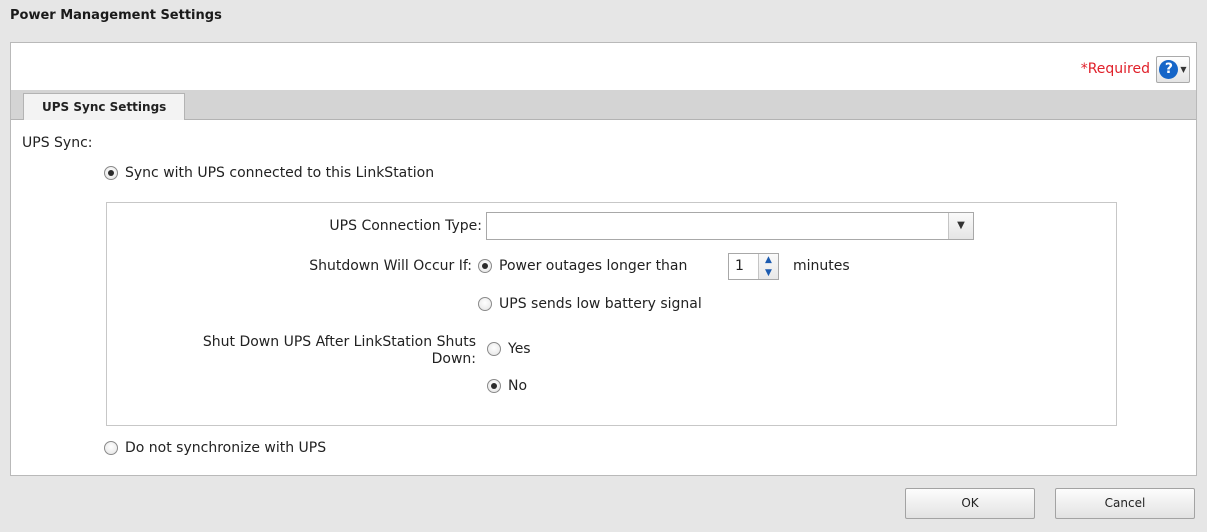 Image resolution: width=1207 pixels, height=532 pixels. I want to click on shutdown-ups-yes-option: Yes, so click(509, 349).